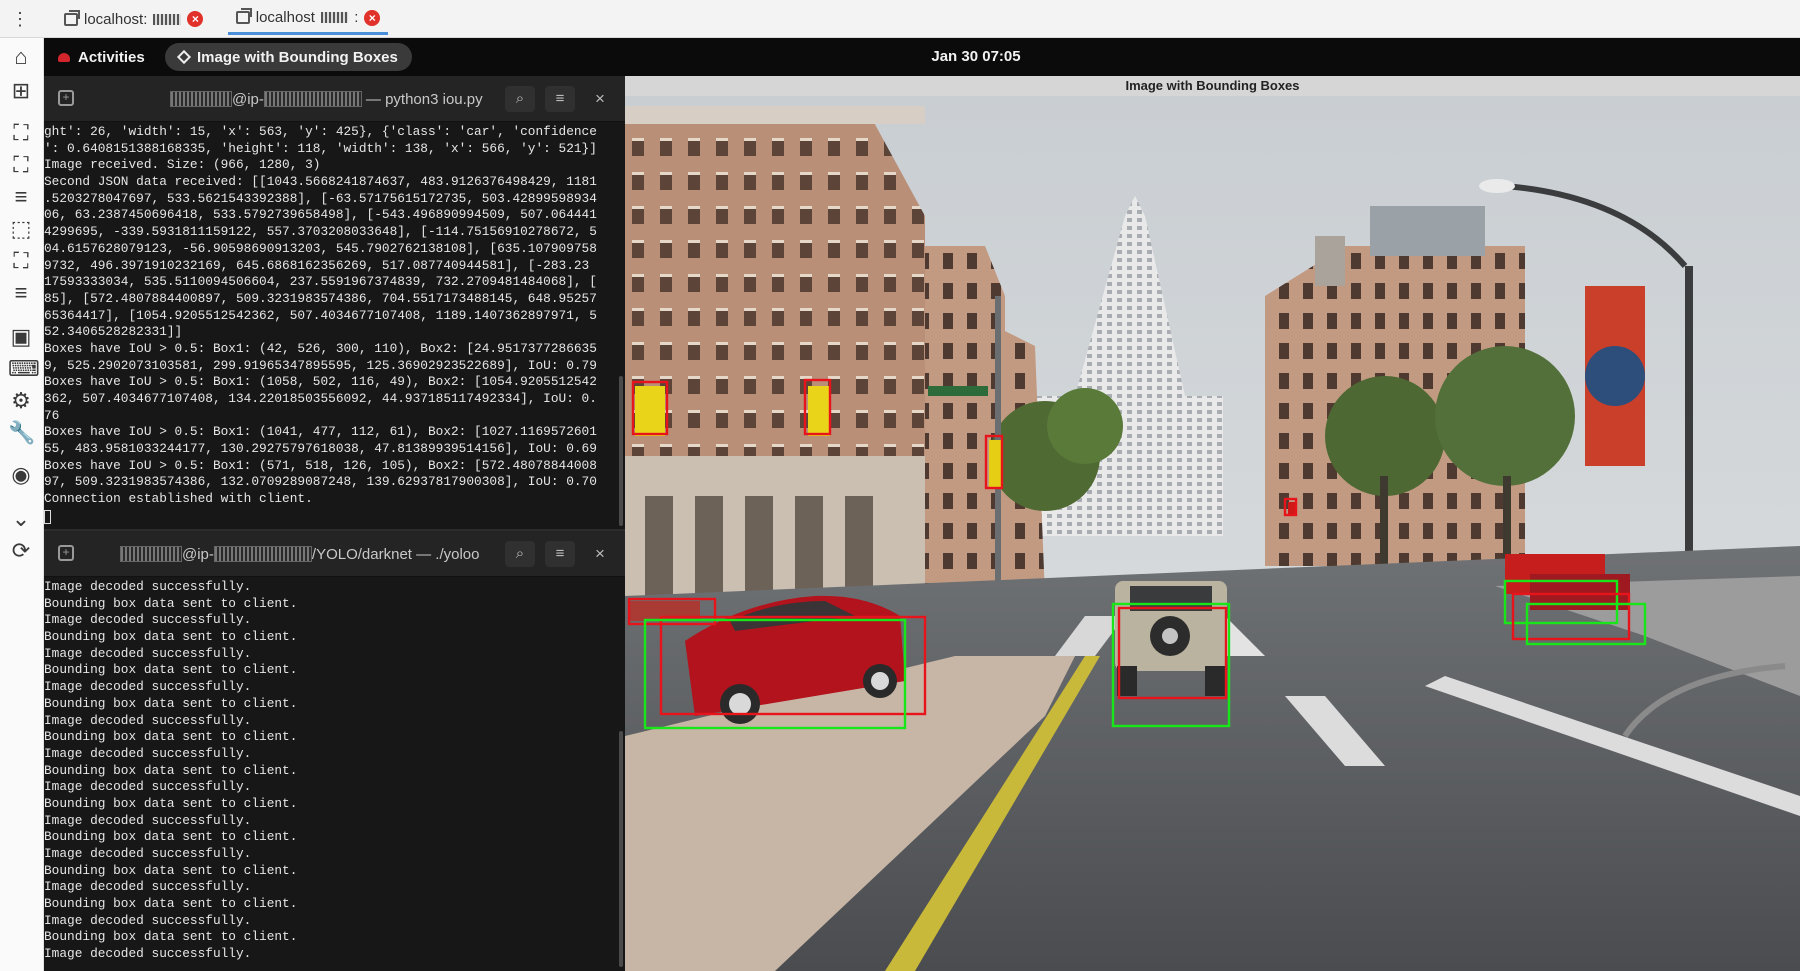  Describe the element at coordinates (285, 17) in the screenshot. I see `tab-label: localhost` at that location.